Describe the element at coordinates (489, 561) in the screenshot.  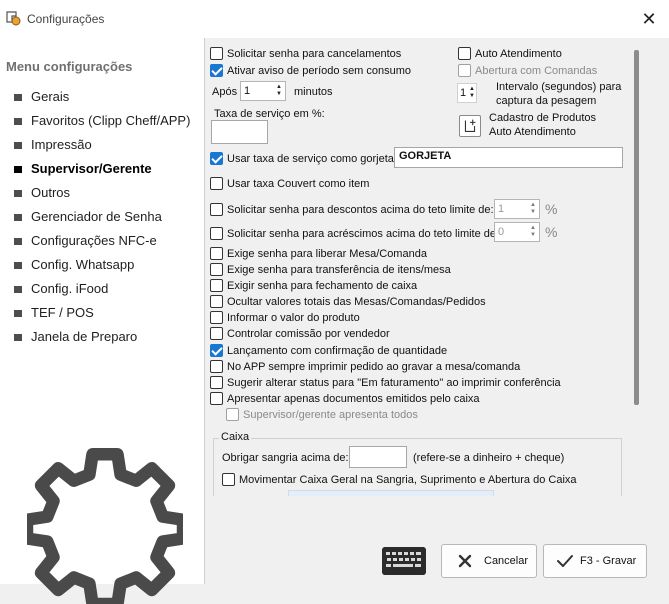
I see `cancel-button: Cancelar` at that location.